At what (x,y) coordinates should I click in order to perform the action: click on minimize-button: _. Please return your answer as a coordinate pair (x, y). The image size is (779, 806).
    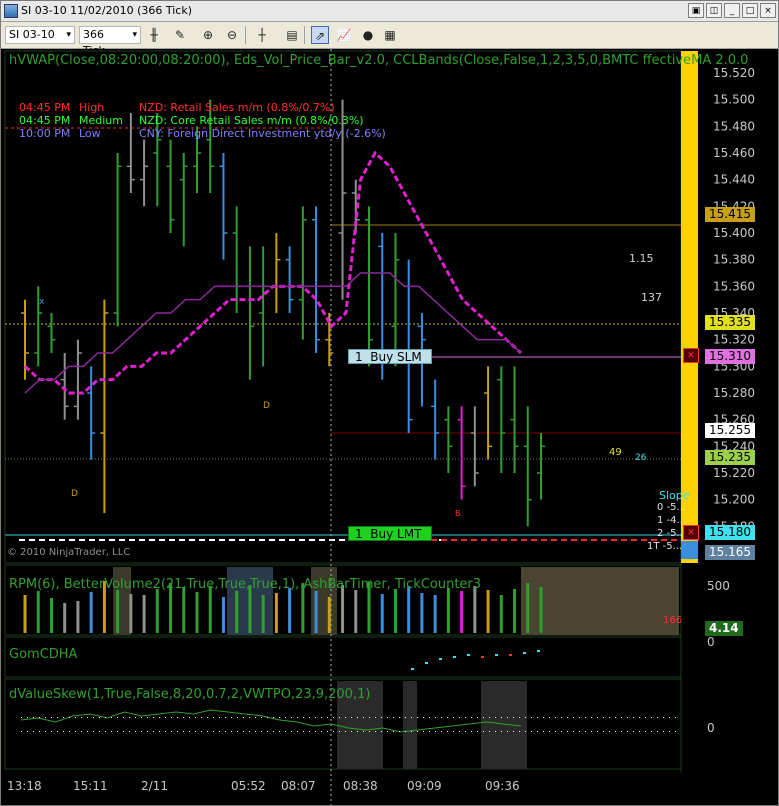
    Looking at the image, I should click on (732, 10).